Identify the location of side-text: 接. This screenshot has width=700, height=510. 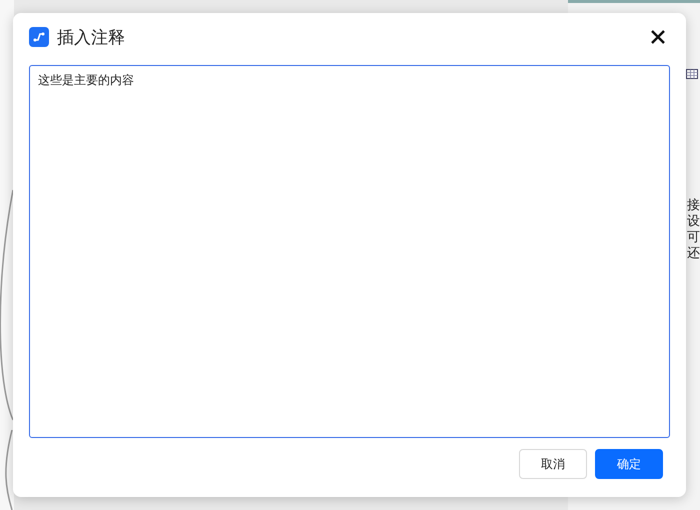
(693, 206).